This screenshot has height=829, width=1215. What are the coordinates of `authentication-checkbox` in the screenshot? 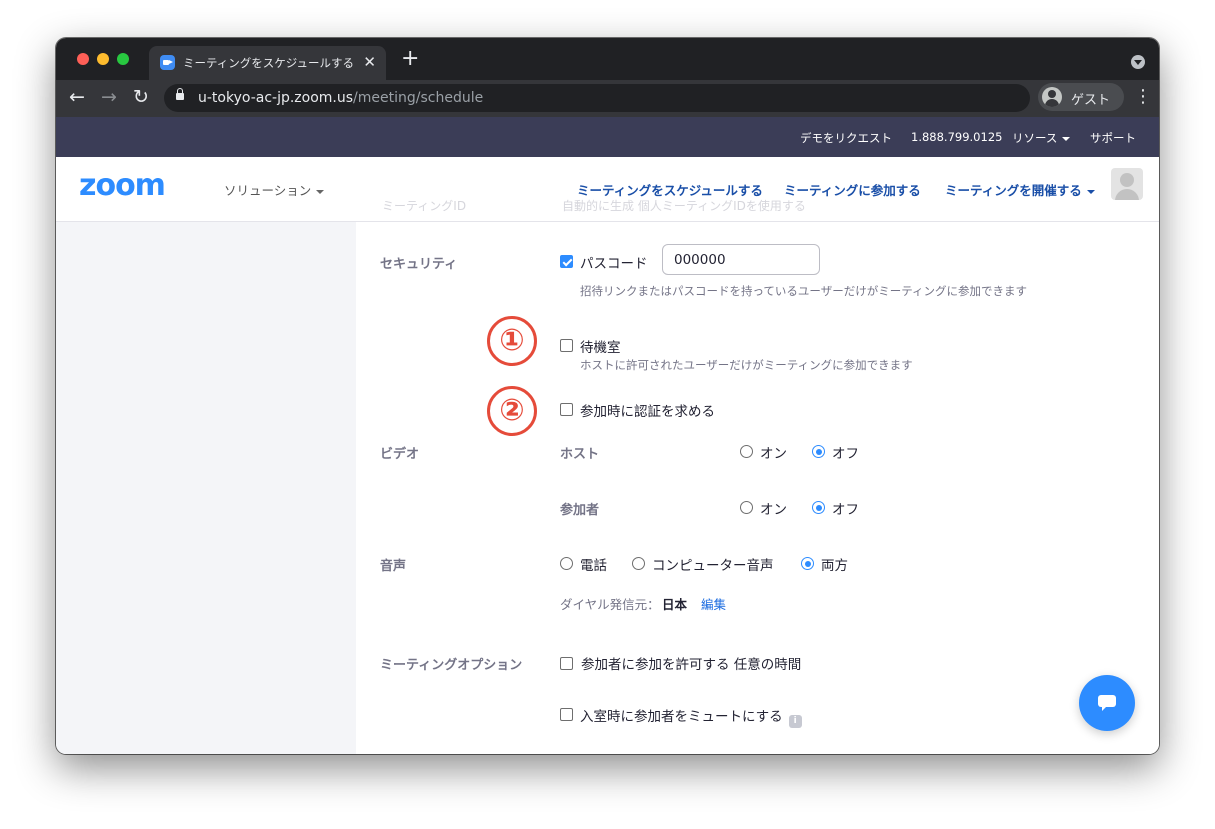 It's located at (566, 409).